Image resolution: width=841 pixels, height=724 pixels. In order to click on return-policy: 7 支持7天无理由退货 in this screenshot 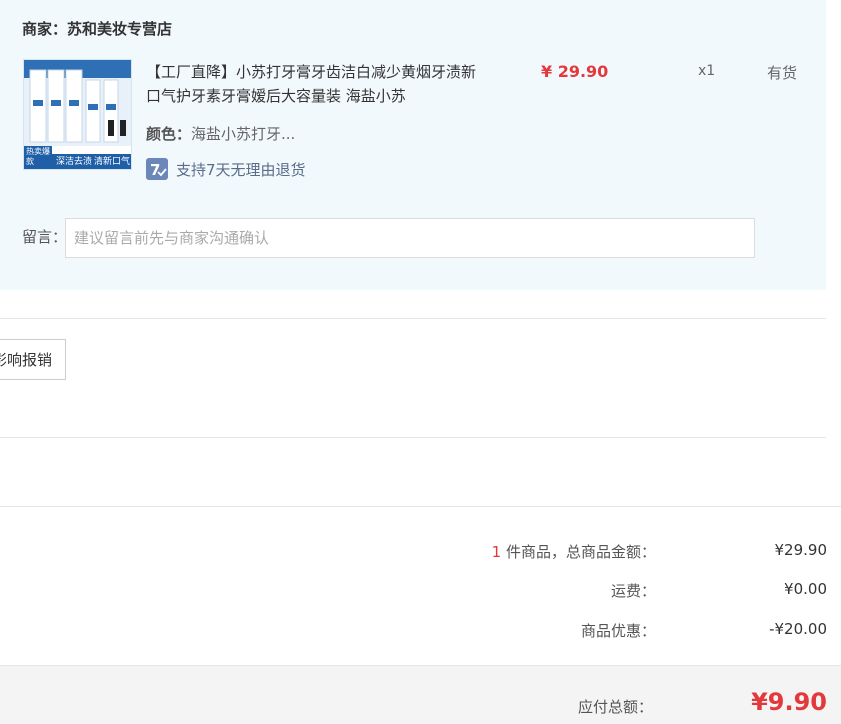, I will do `click(226, 169)`.